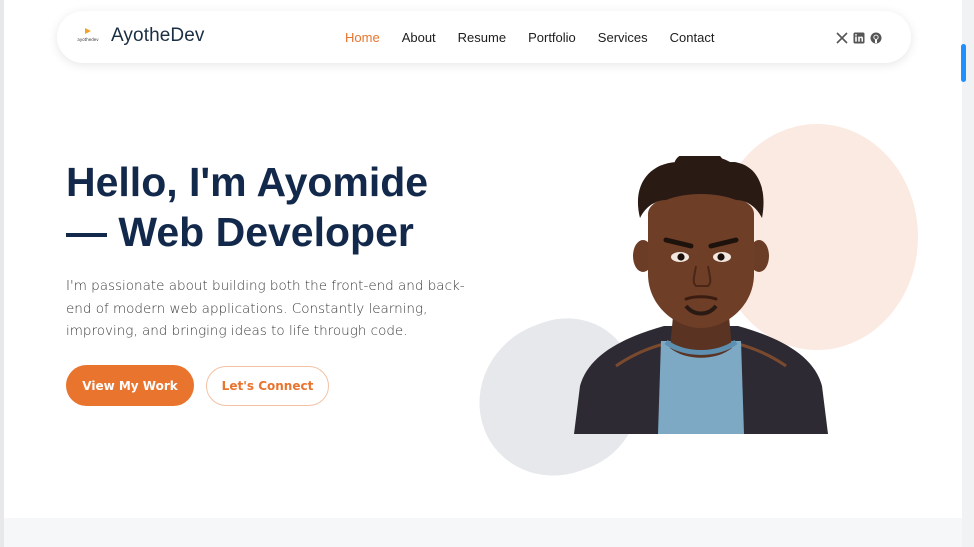 The width and height of the screenshot is (974, 547). Describe the element at coordinates (483, 532) in the screenshot. I see `next-section-band` at that location.